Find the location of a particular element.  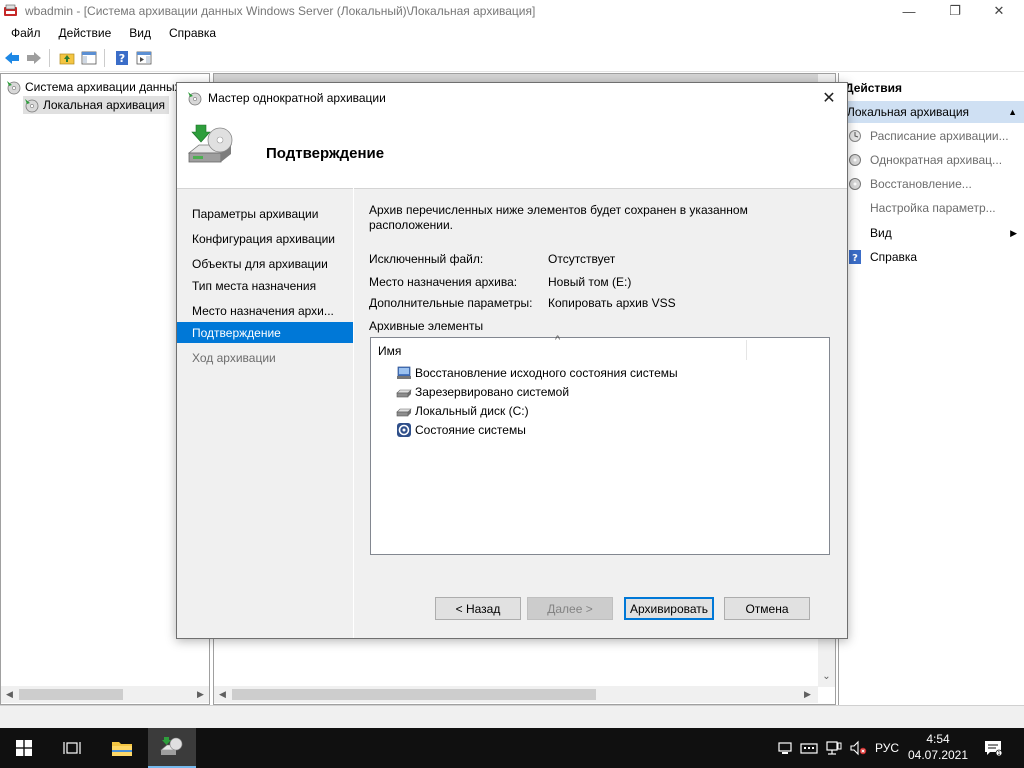

column-header-name: Имя is located at coordinates (389, 351).